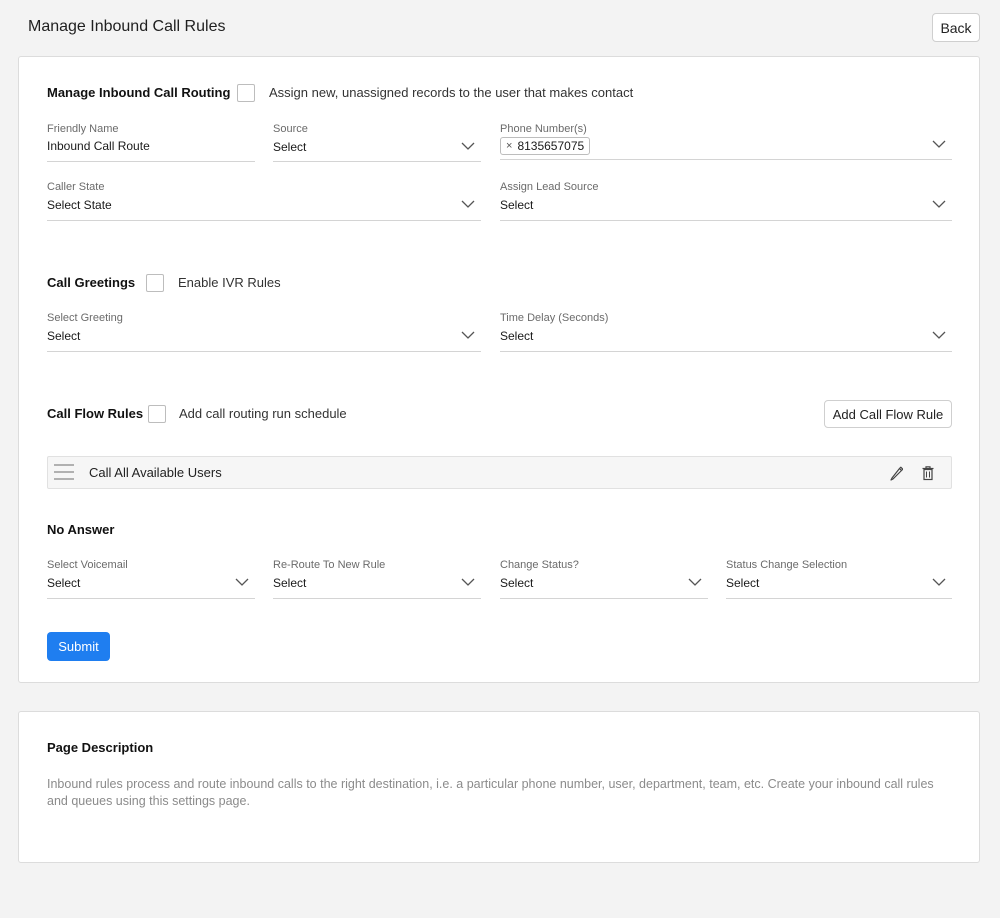 This screenshot has width=1000, height=918. I want to click on greeting-select: Select Greeting Select, so click(264, 332).